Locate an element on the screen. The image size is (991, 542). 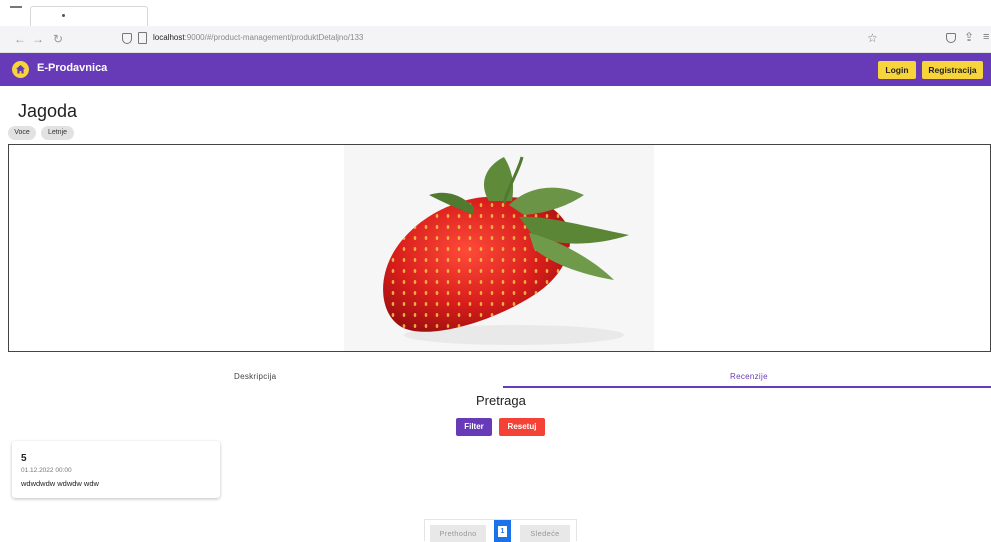
extensions-icon: ⇪ is located at coordinates (969, 37).